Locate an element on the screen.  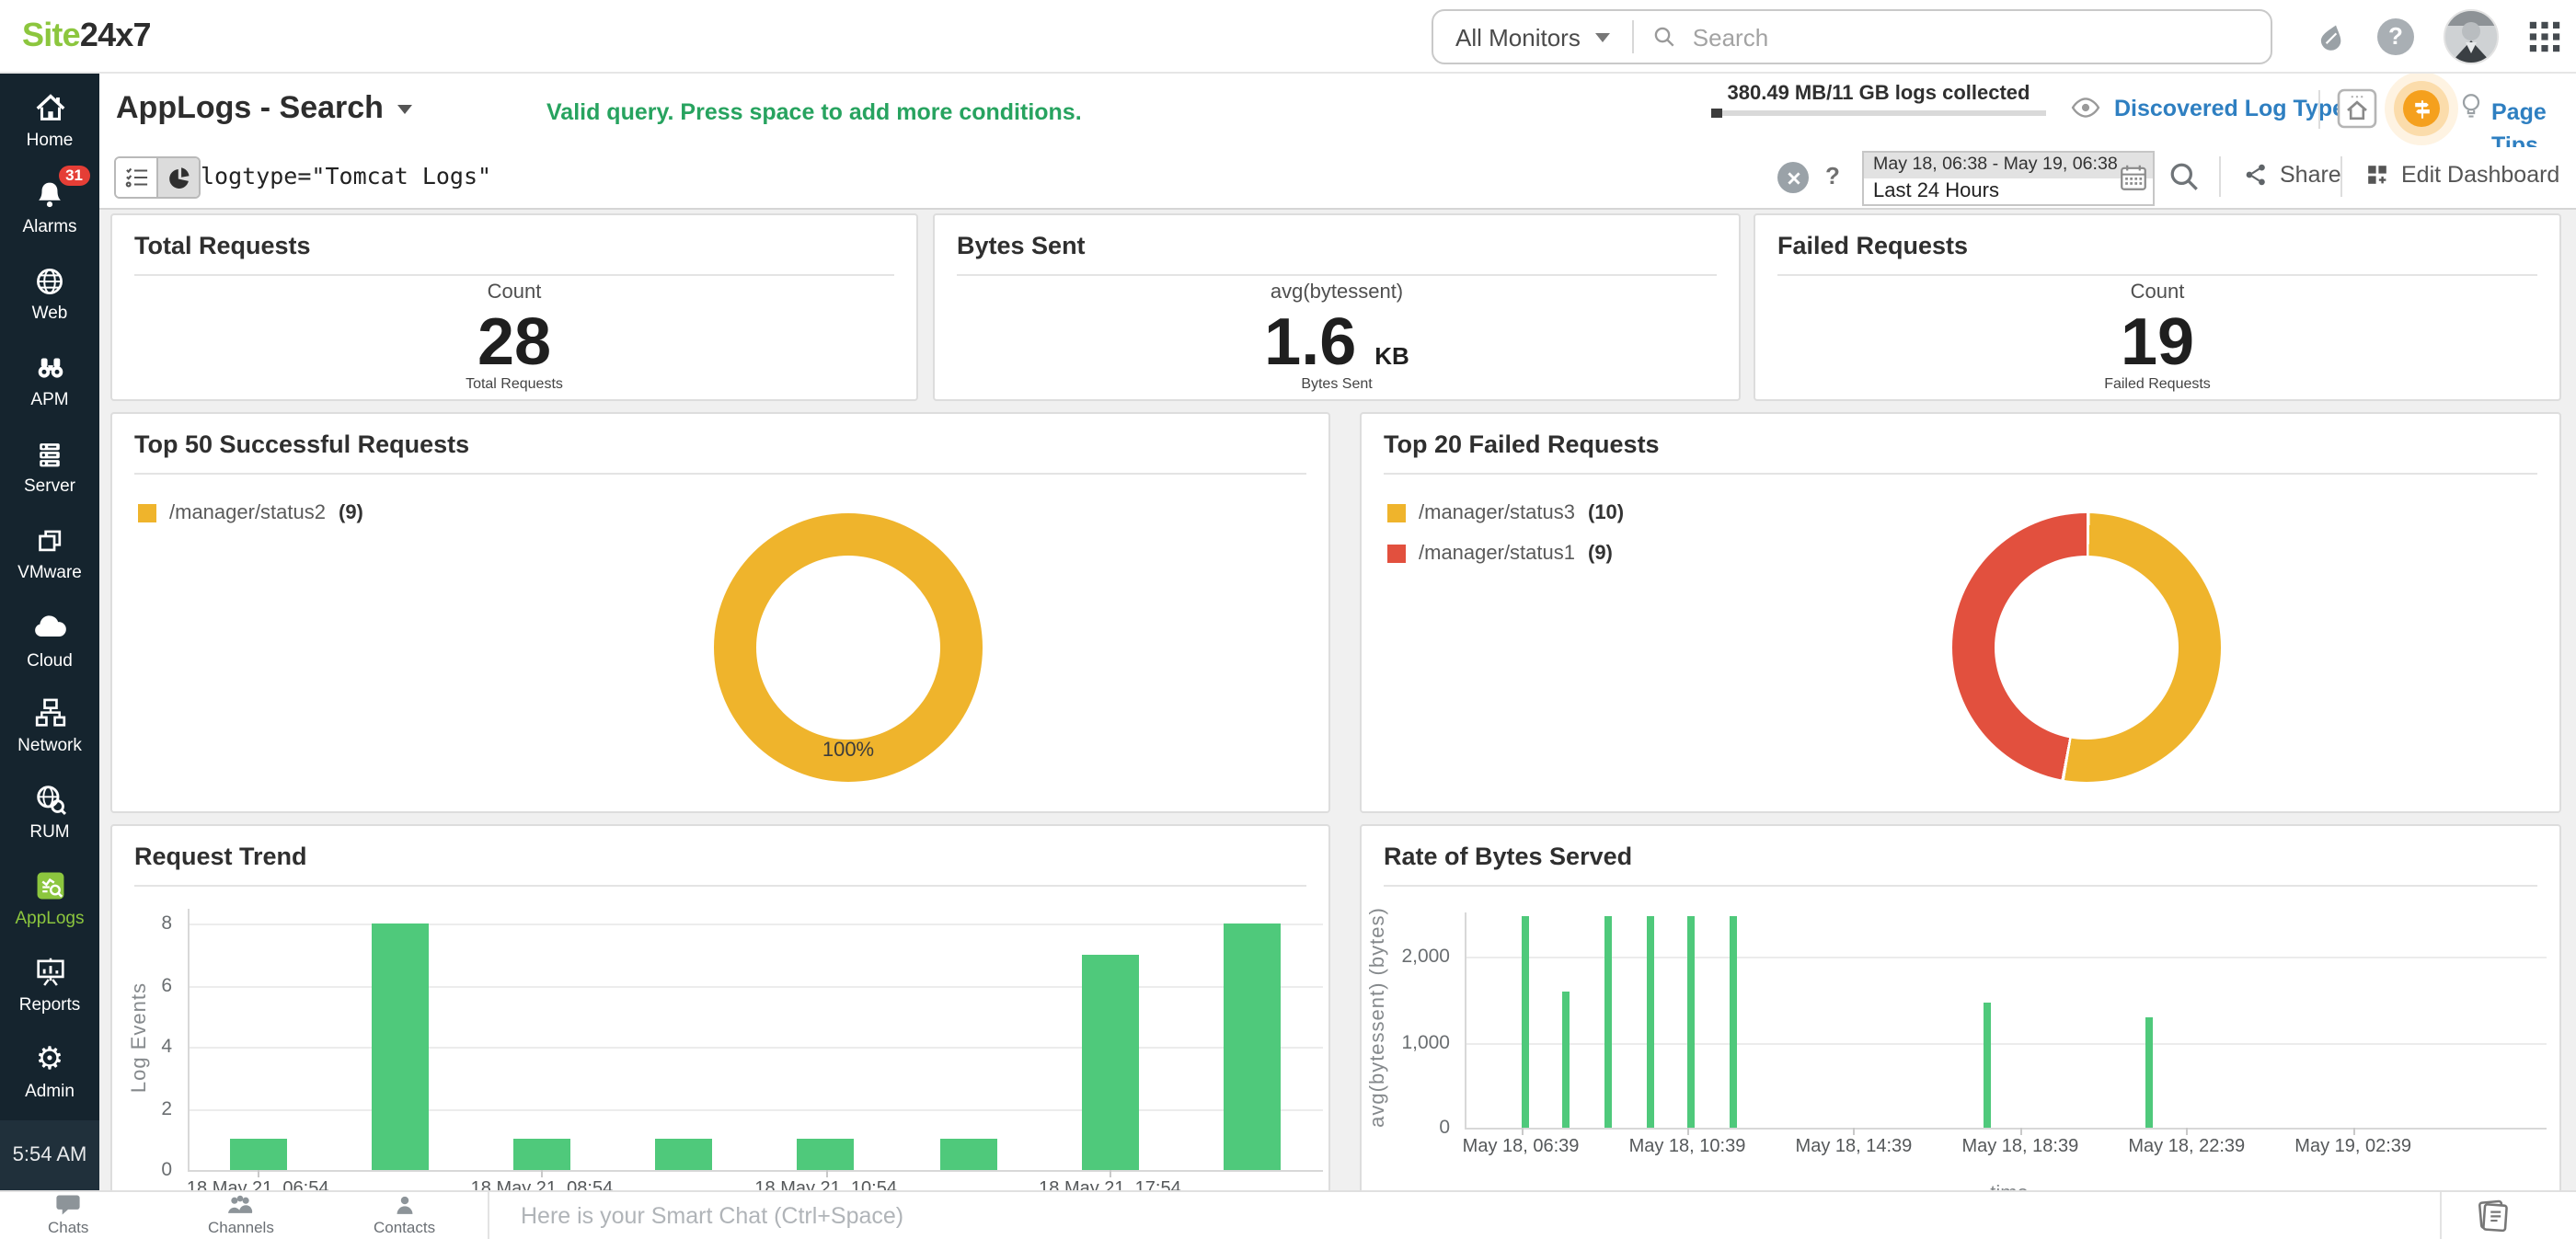
legend-item: /manager/status1 (9) is located at coordinates (1505, 554).